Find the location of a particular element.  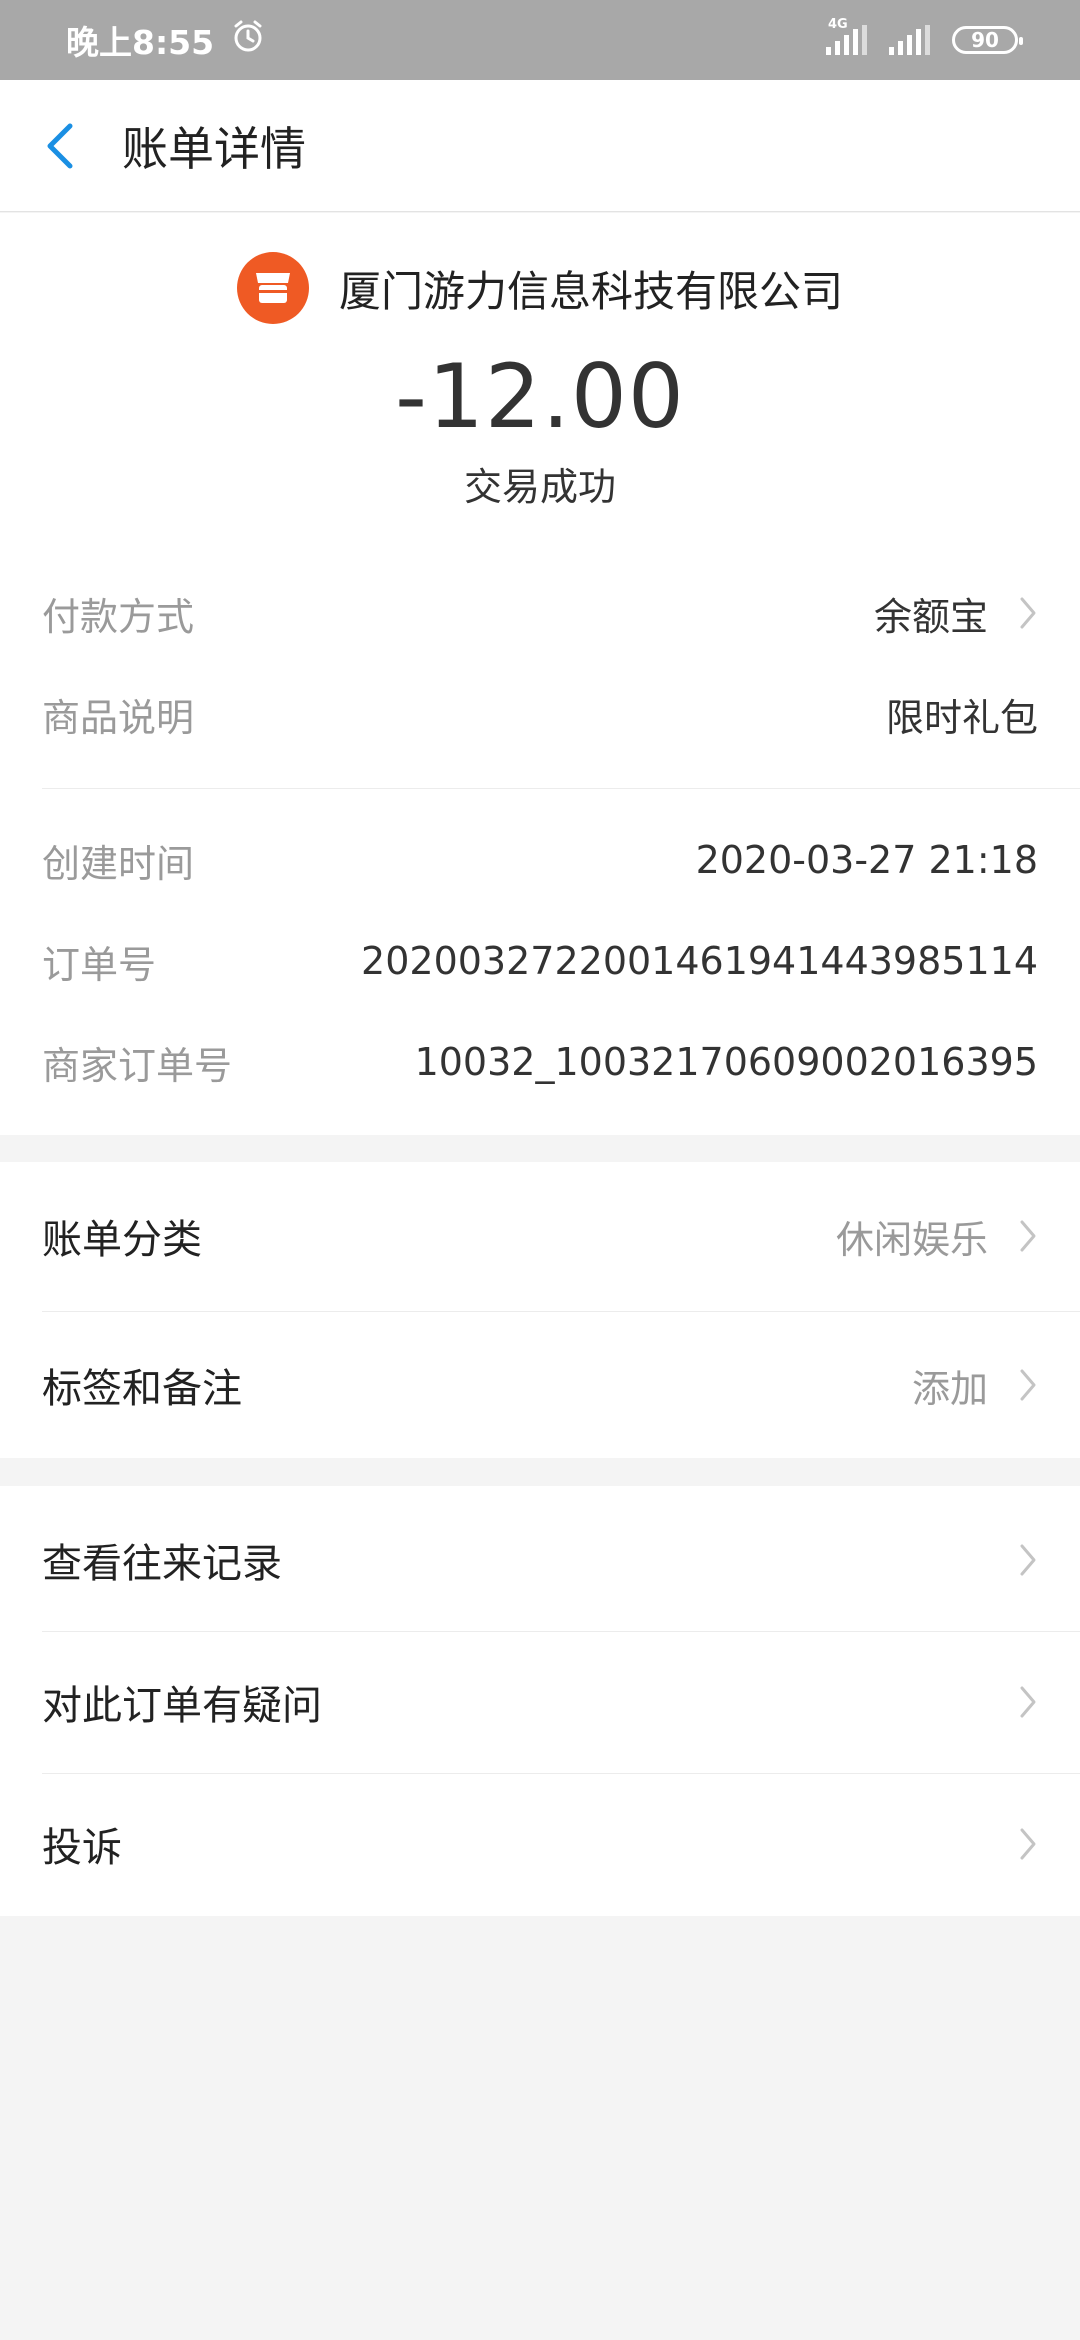

back-arrow-icon is located at coordinates (60, 145).